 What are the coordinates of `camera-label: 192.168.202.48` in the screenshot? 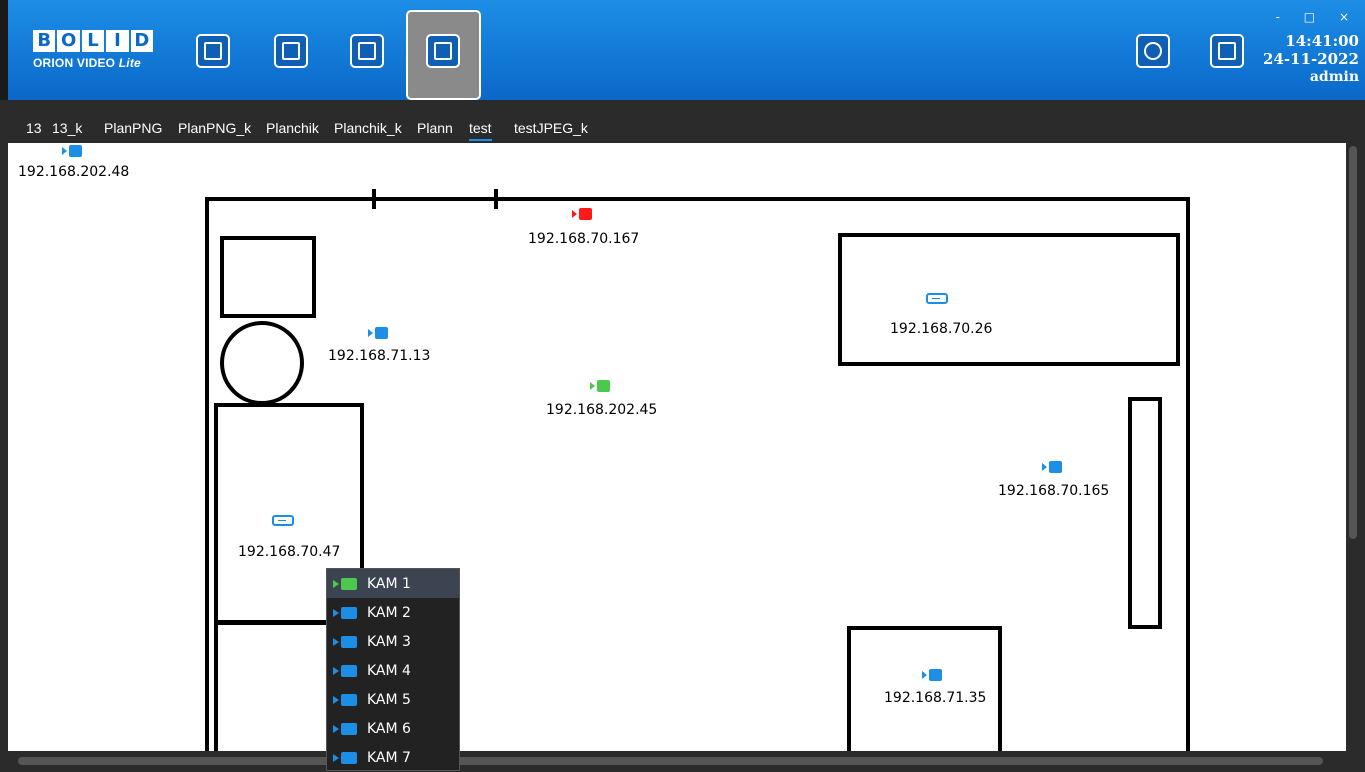 It's located at (74, 172).